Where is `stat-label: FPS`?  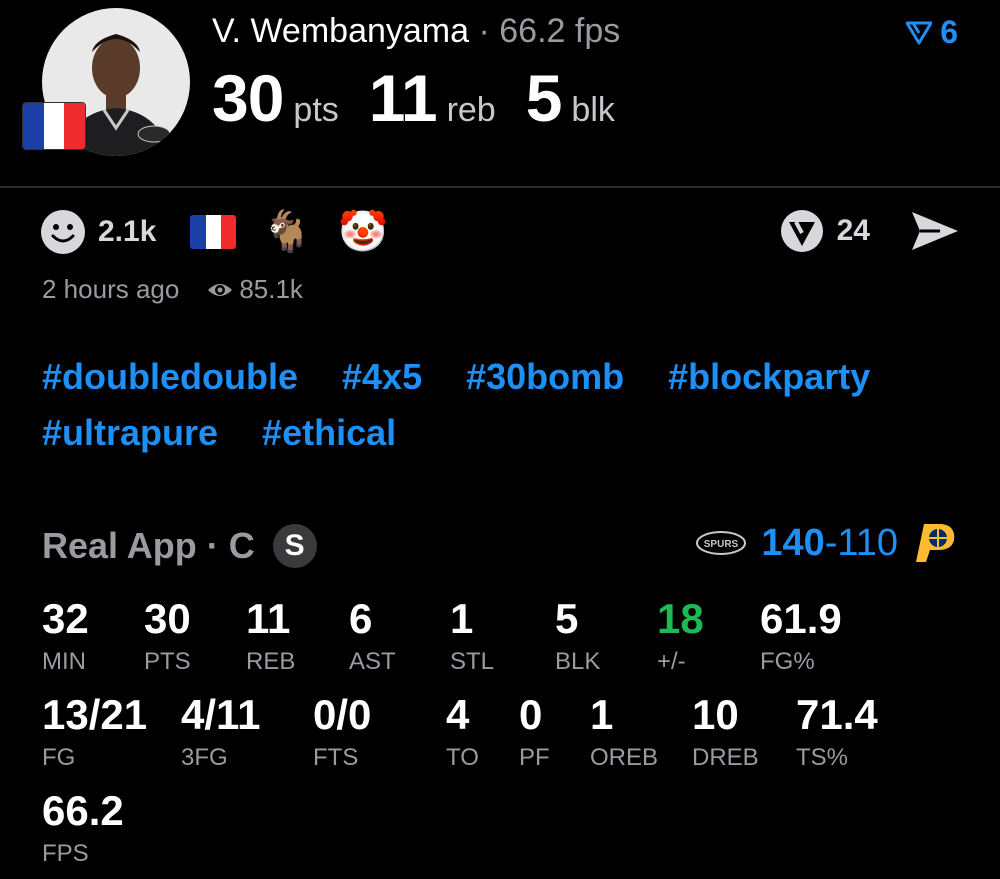 stat-label: FPS is located at coordinates (65, 853).